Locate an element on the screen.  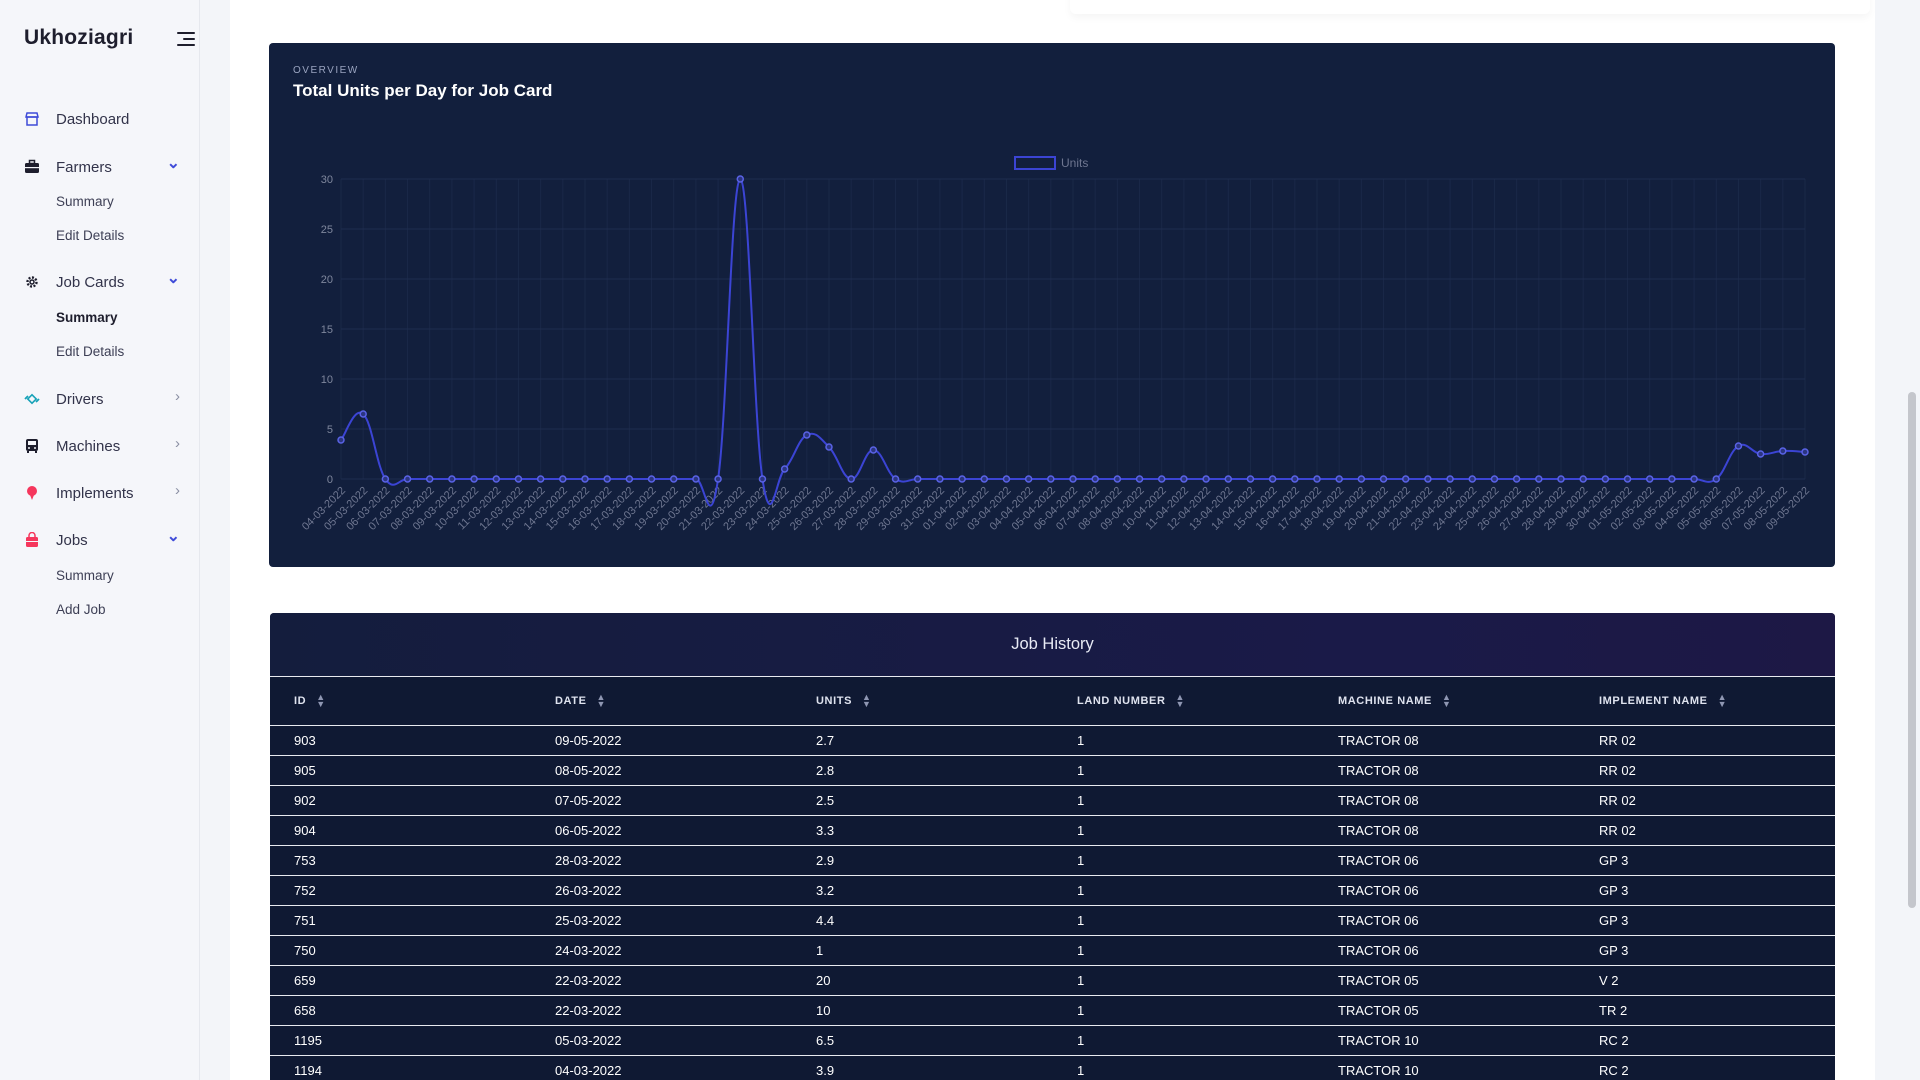
column-header-label: LAND NUMBER is located at coordinates (1121, 700).